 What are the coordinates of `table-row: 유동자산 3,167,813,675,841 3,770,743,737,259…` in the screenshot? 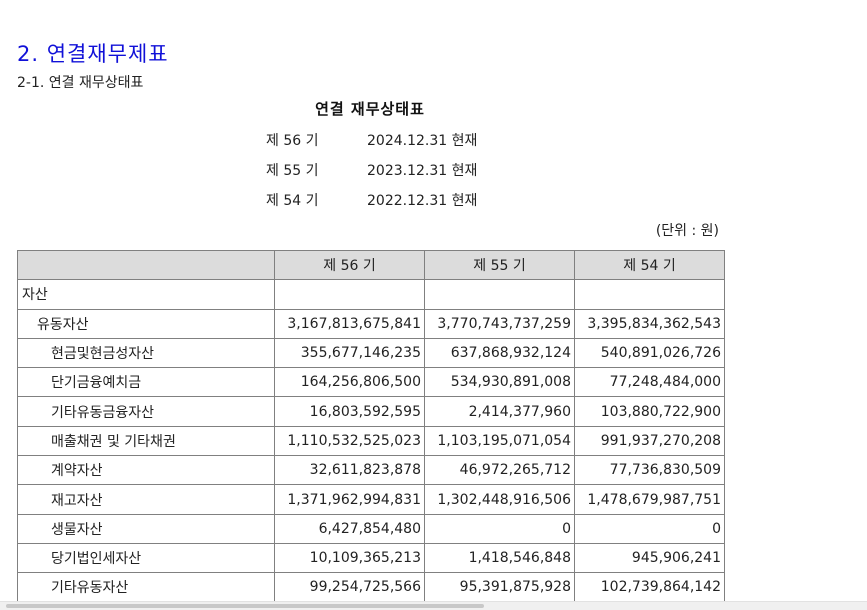 It's located at (371, 323).